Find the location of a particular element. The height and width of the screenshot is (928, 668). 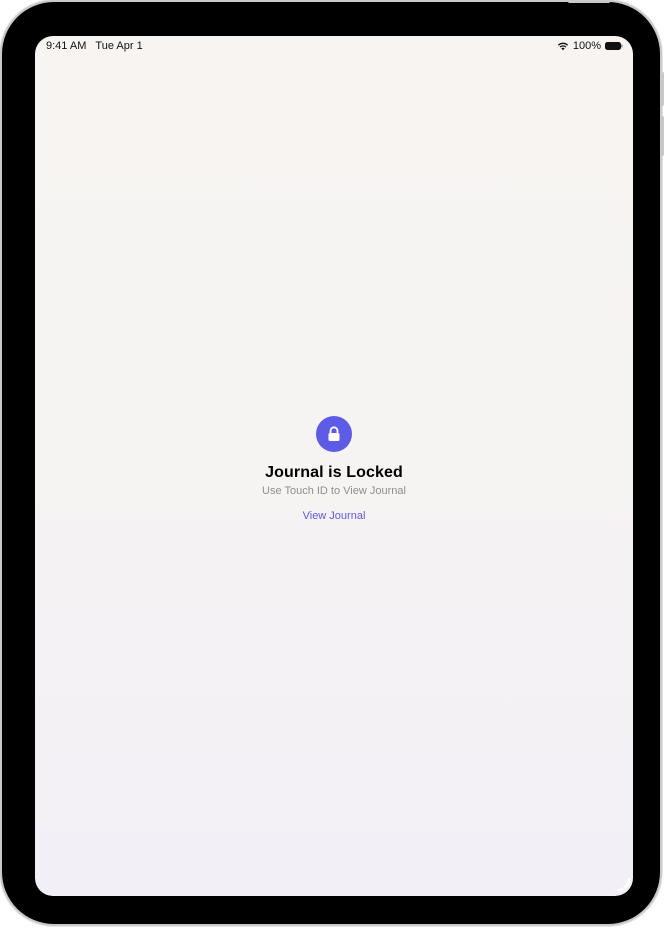

wifi-icon is located at coordinates (562, 46).